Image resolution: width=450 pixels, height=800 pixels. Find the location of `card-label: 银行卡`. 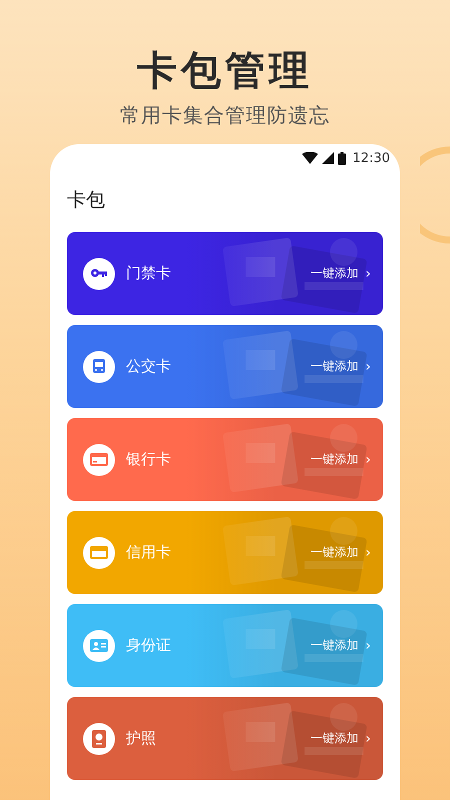

card-label: 银行卡 is located at coordinates (149, 459).